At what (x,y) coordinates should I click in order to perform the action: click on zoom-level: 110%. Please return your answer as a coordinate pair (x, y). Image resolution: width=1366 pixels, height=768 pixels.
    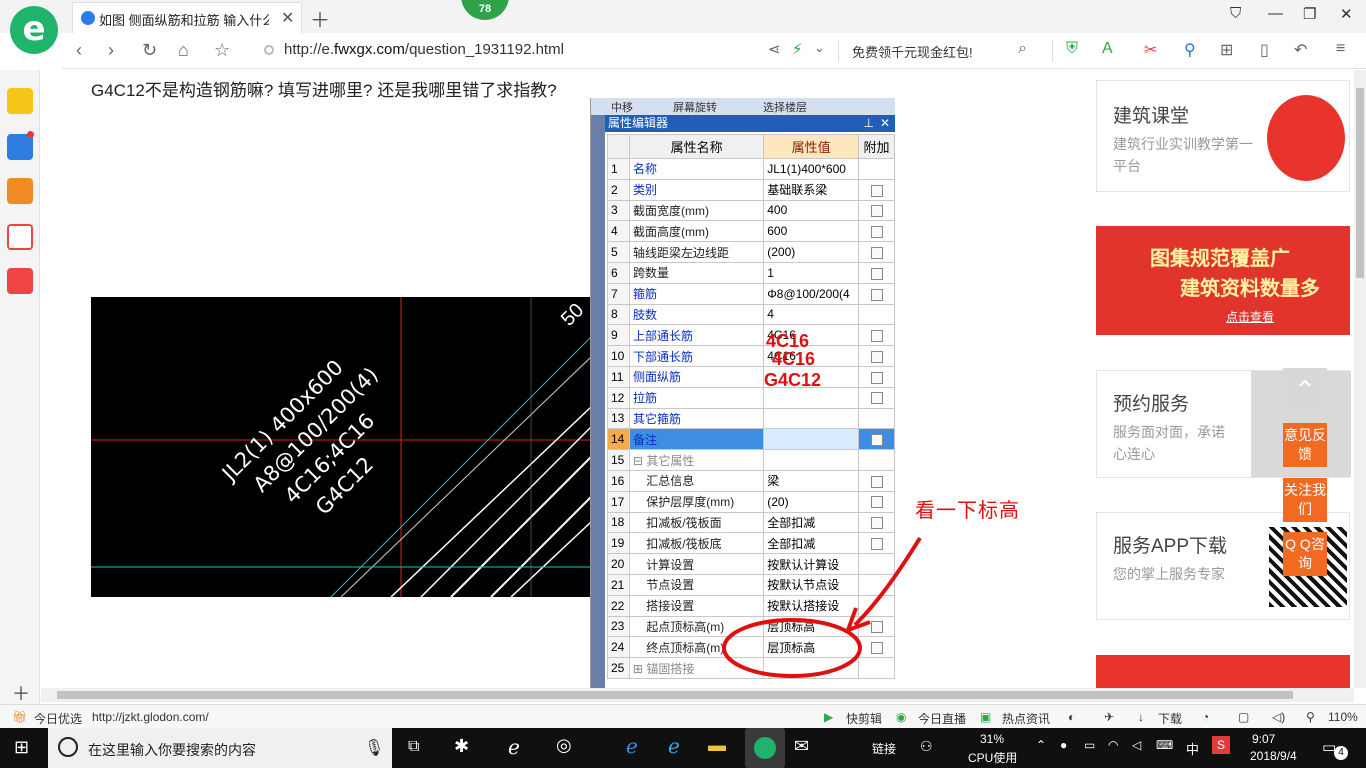
    Looking at the image, I should click on (1343, 717).